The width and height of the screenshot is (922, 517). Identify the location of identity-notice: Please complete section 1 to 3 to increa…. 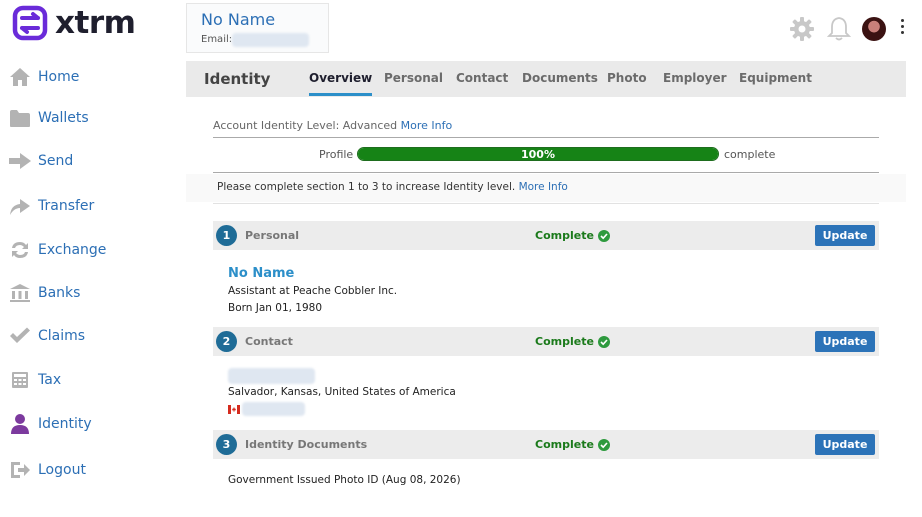
(546, 188).